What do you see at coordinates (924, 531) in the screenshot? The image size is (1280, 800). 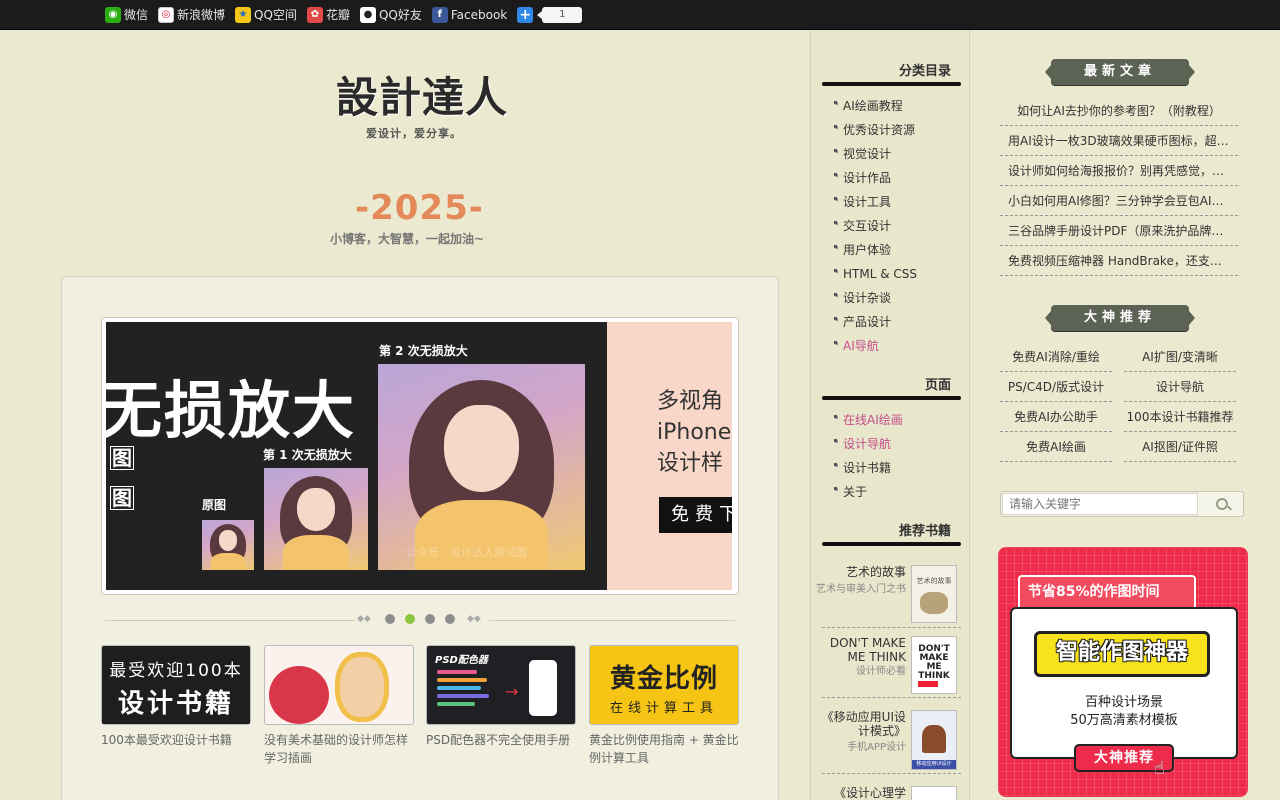 I see `books-title: 推荐书籍` at bounding box center [924, 531].